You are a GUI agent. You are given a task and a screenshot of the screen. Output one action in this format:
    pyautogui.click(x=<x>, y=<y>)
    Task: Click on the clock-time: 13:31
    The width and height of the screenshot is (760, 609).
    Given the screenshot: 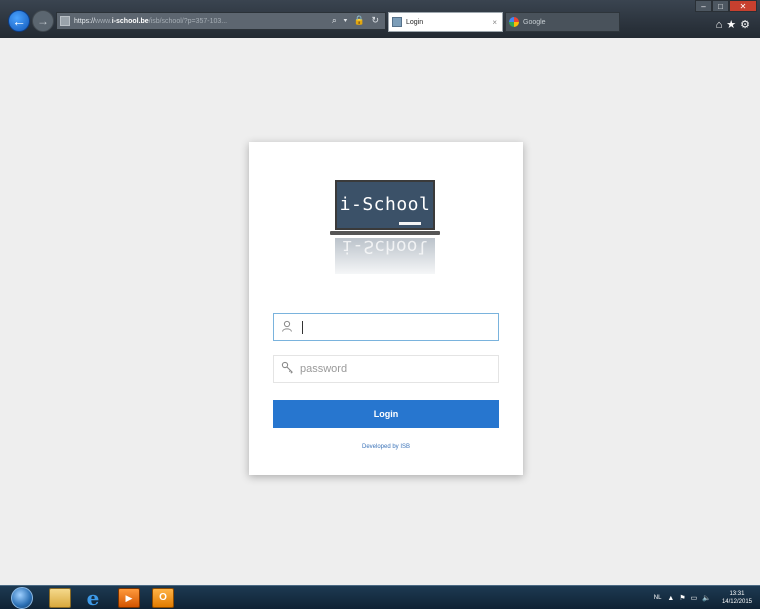 What is the action you would take?
    pyautogui.click(x=737, y=594)
    